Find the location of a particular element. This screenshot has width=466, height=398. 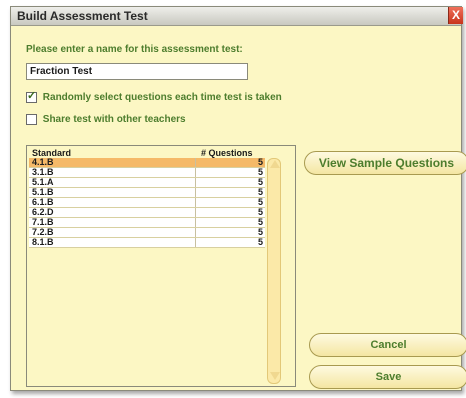

save-button: Save is located at coordinates (387, 377).